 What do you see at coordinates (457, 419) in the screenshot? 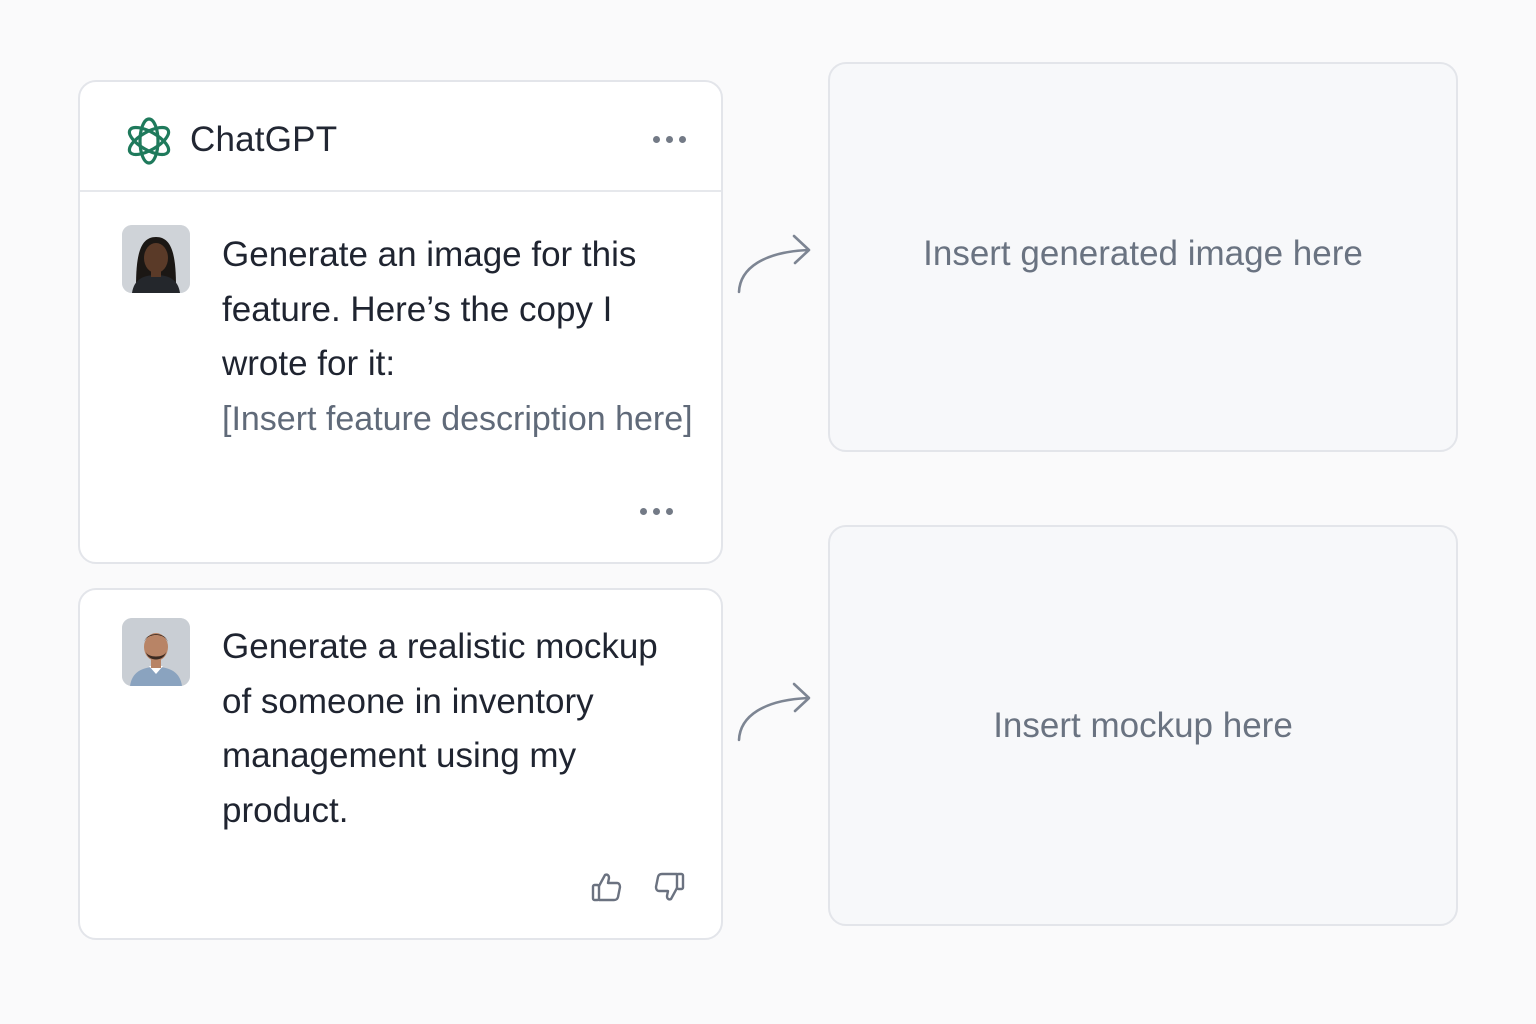
I see `feature-description-placeholder: [Insert feature description here]` at bounding box center [457, 419].